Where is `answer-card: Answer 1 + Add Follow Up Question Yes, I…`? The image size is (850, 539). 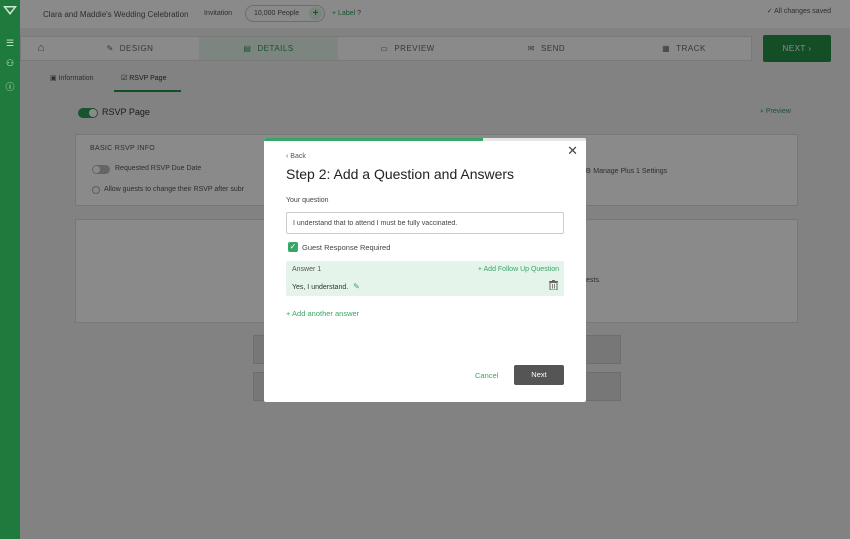 answer-card: Answer 1 + Add Follow Up Question Yes, I… is located at coordinates (425, 278).